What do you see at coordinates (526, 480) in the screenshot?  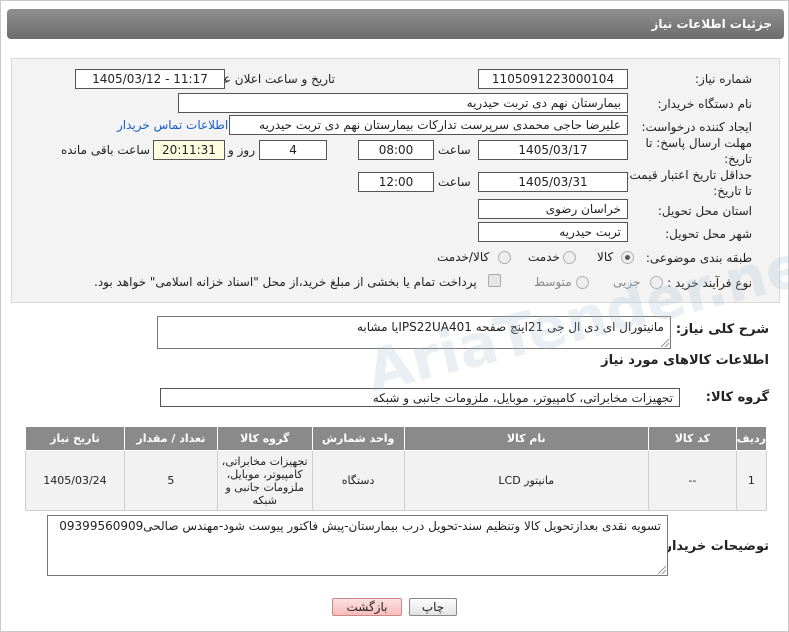 I see `cell-name: مانیتور LCD` at bounding box center [526, 480].